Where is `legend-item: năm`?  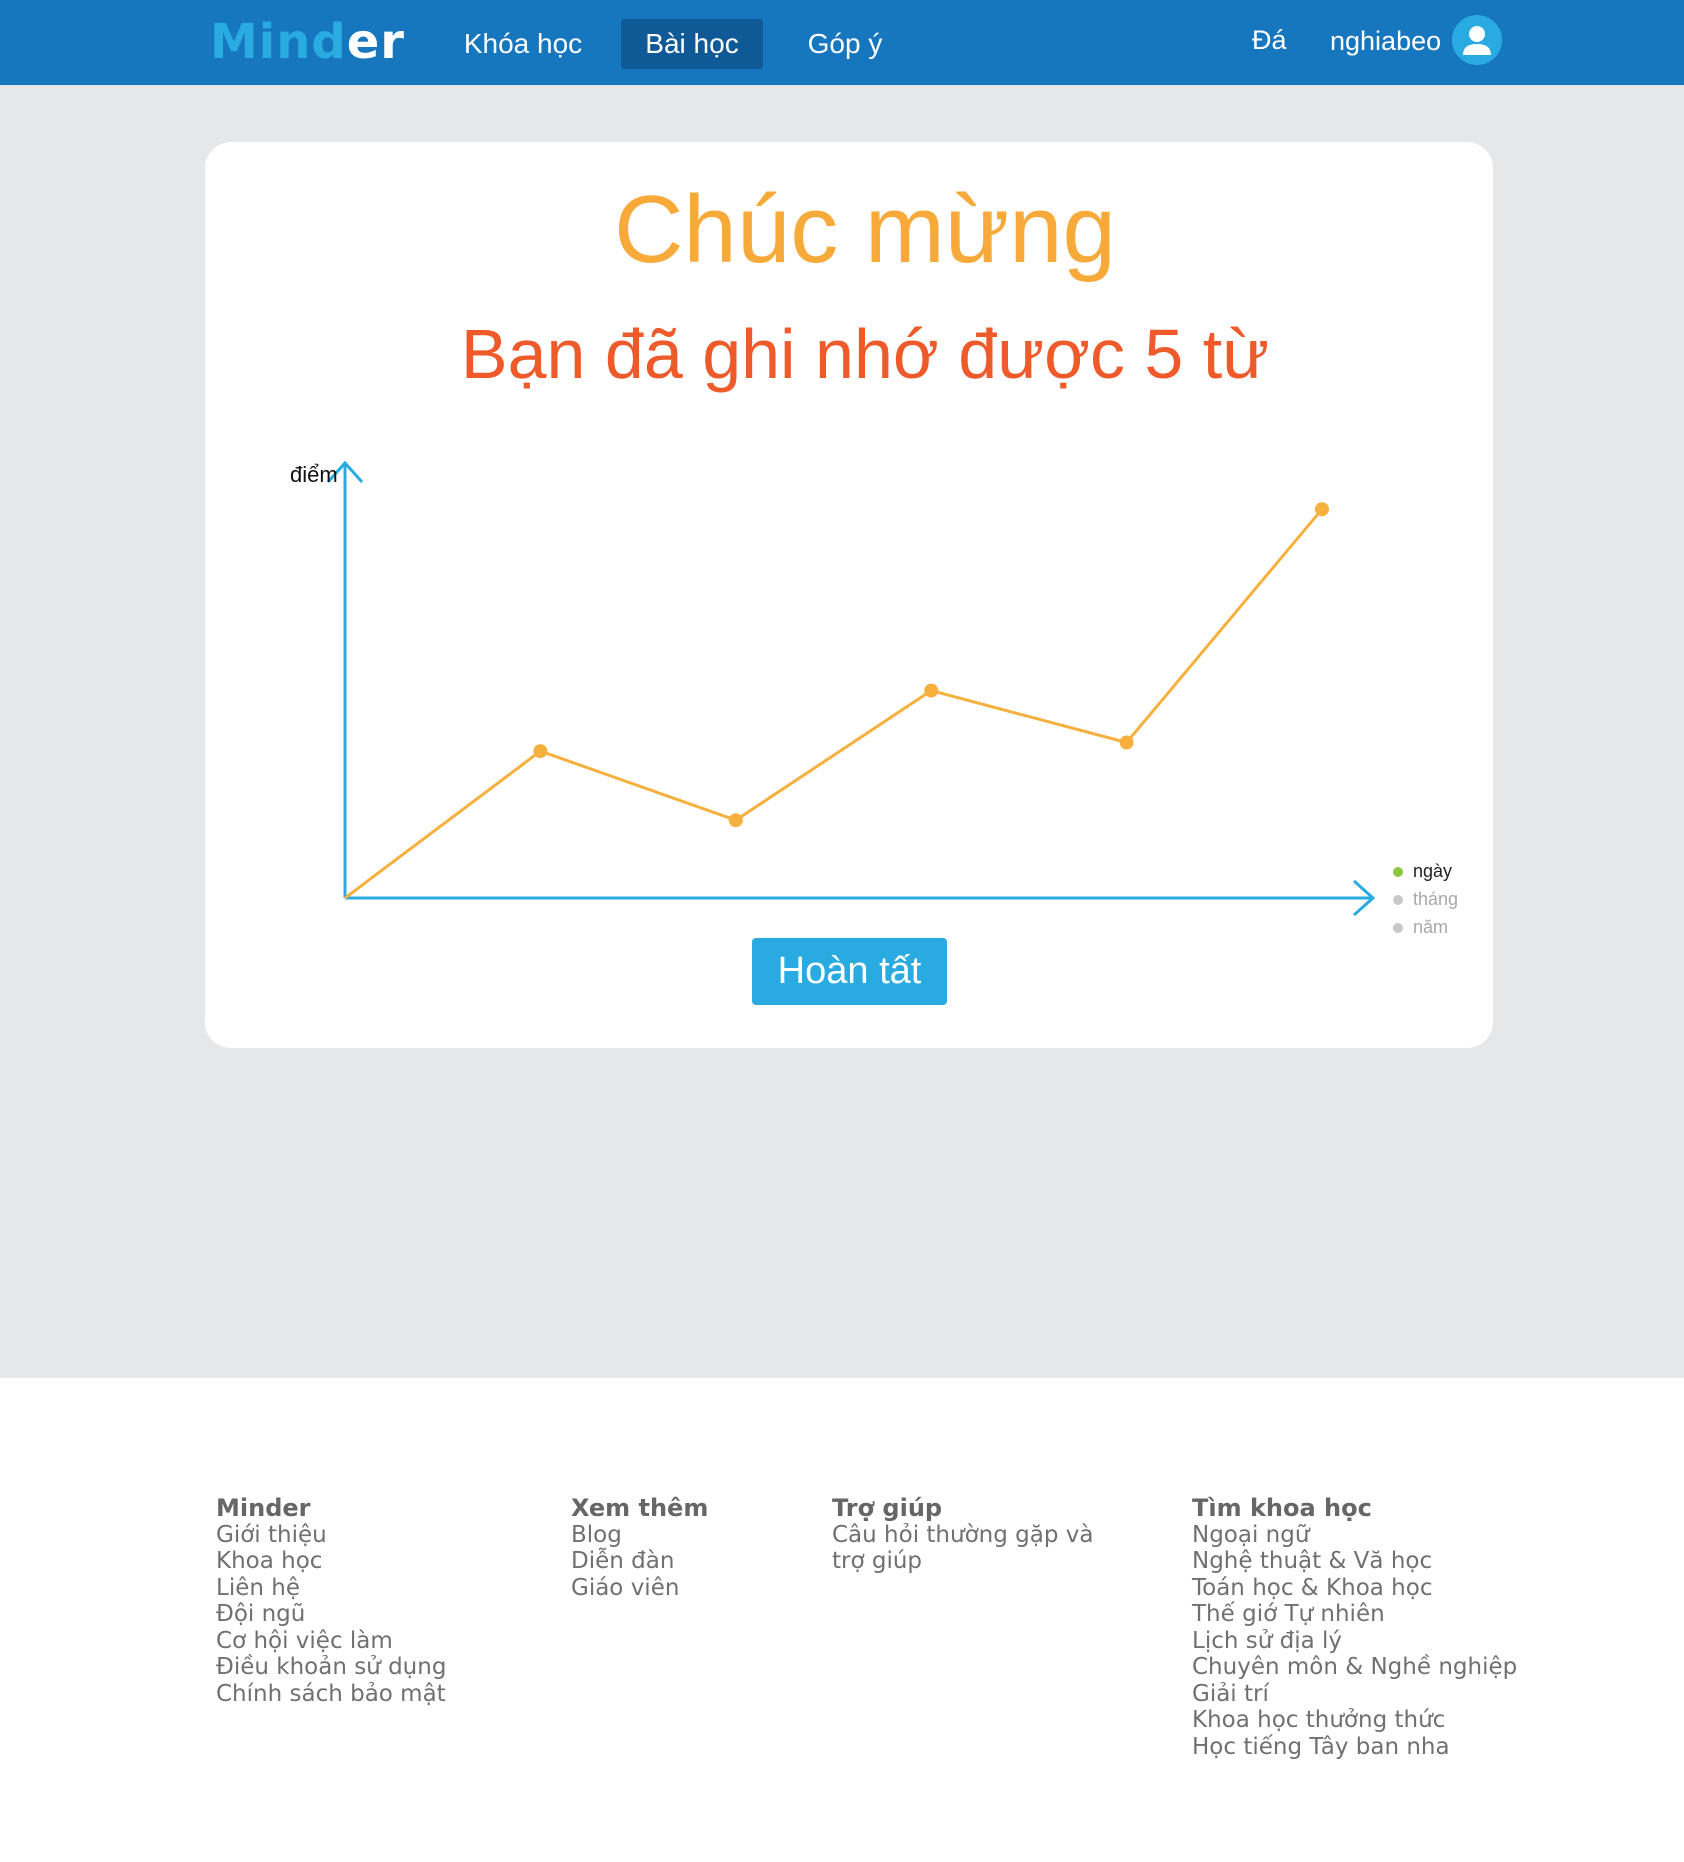 legend-item: năm is located at coordinates (1425, 927).